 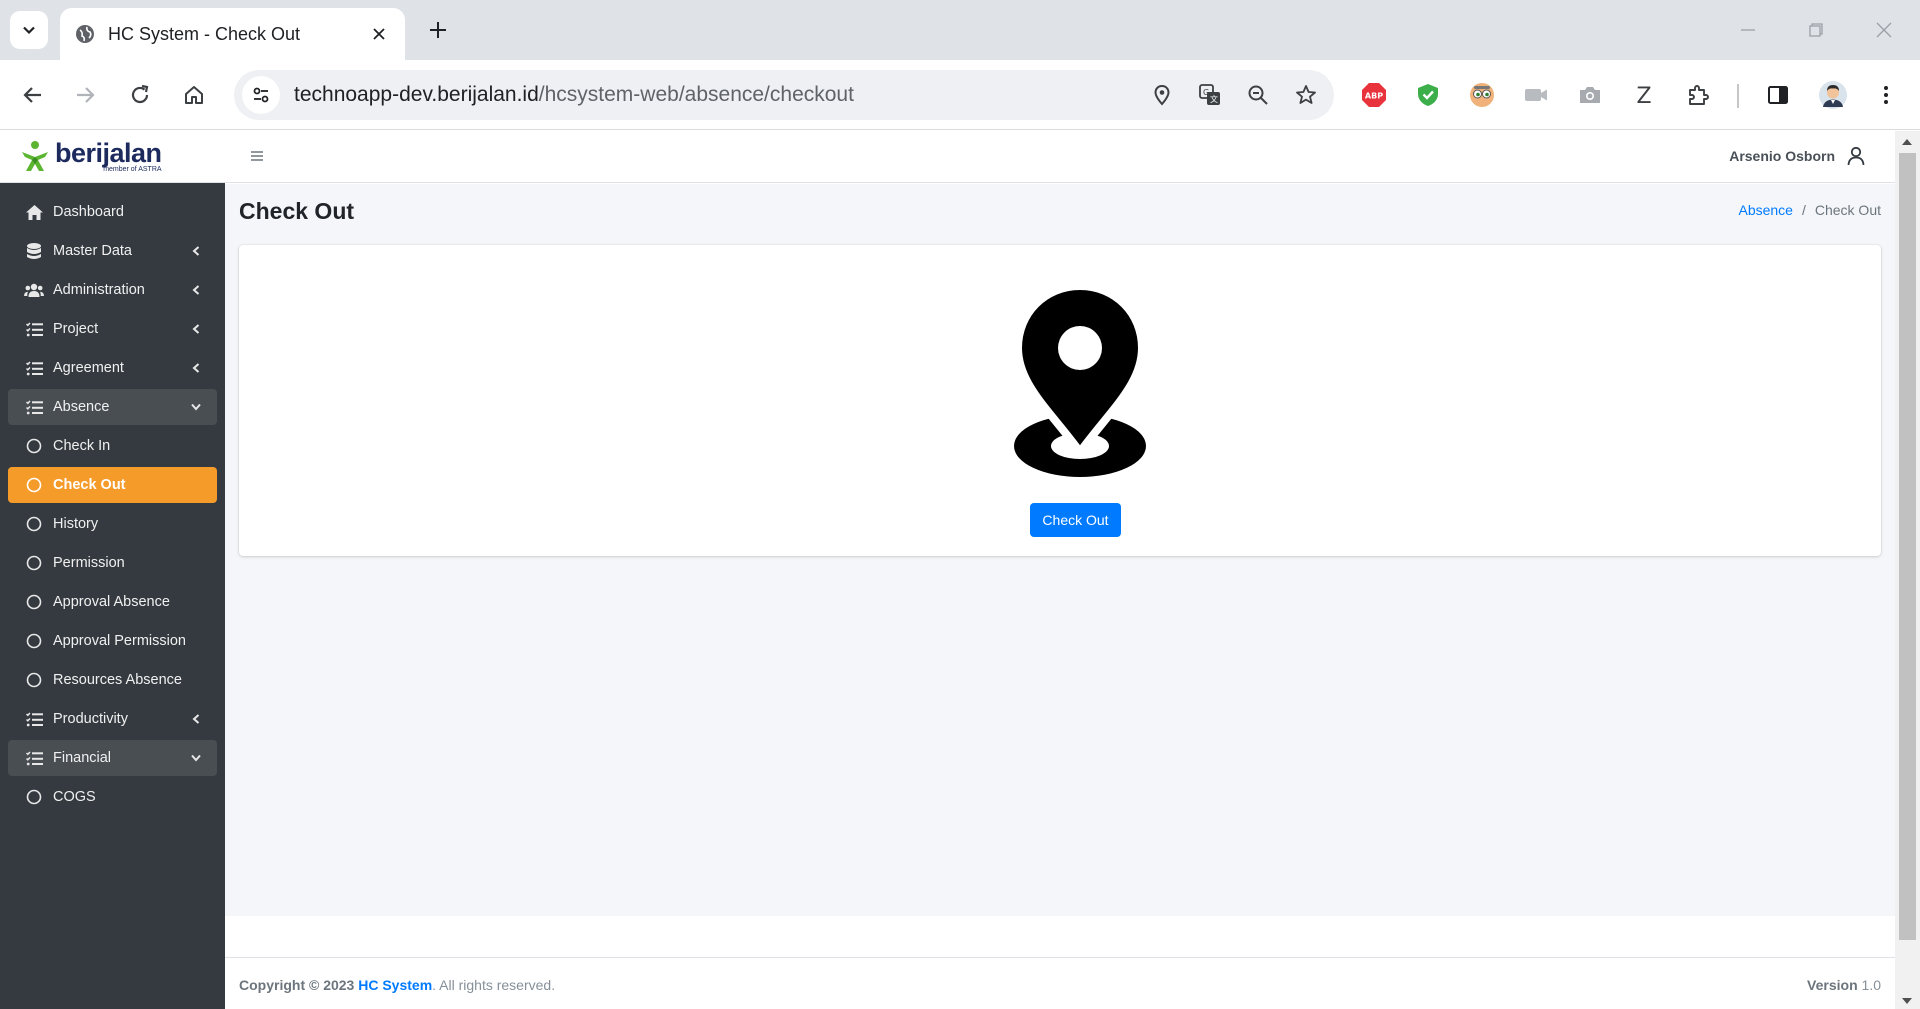 What do you see at coordinates (112, 212) in the screenshot?
I see `sidebar-item-dashboard: Dashboard` at bounding box center [112, 212].